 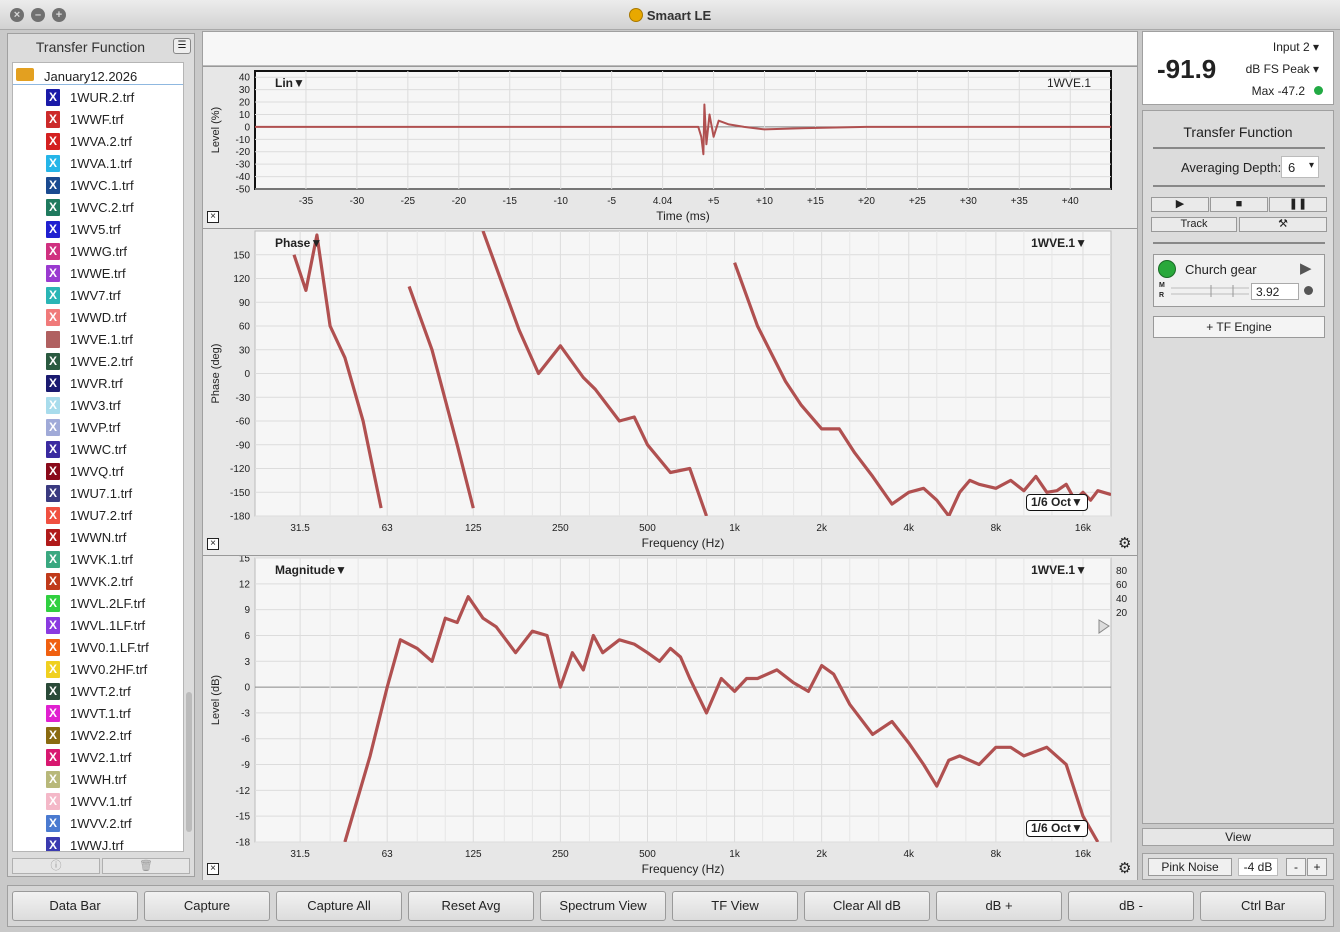 What do you see at coordinates (113, 626) in the screenshot?
I see `file-item: X 1WVL.1LF.trf` at bounding box center [113, 626].